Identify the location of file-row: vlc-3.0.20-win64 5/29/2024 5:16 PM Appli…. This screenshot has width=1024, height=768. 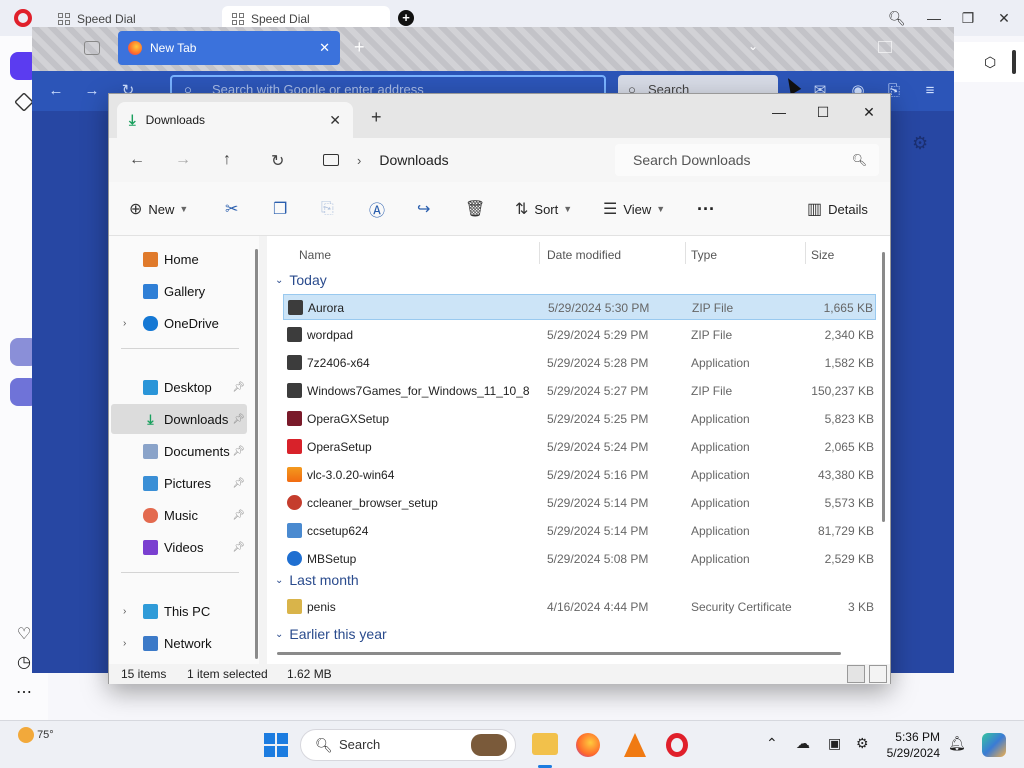
(579, 475).